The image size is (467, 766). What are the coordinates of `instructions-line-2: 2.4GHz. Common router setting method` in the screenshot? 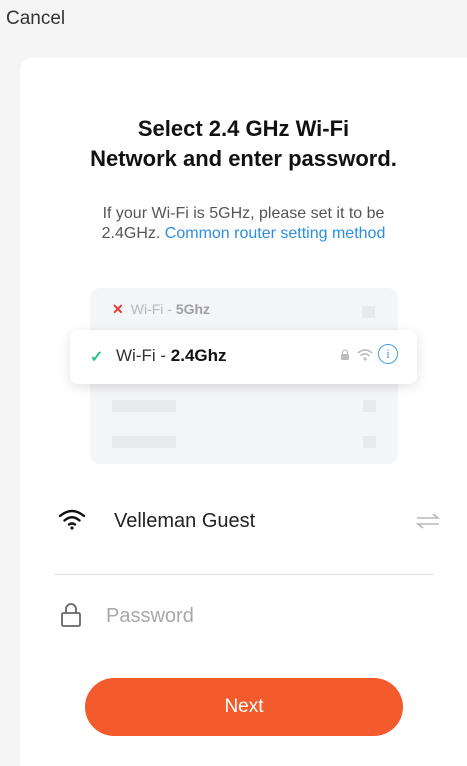 It's located at (243, 234).